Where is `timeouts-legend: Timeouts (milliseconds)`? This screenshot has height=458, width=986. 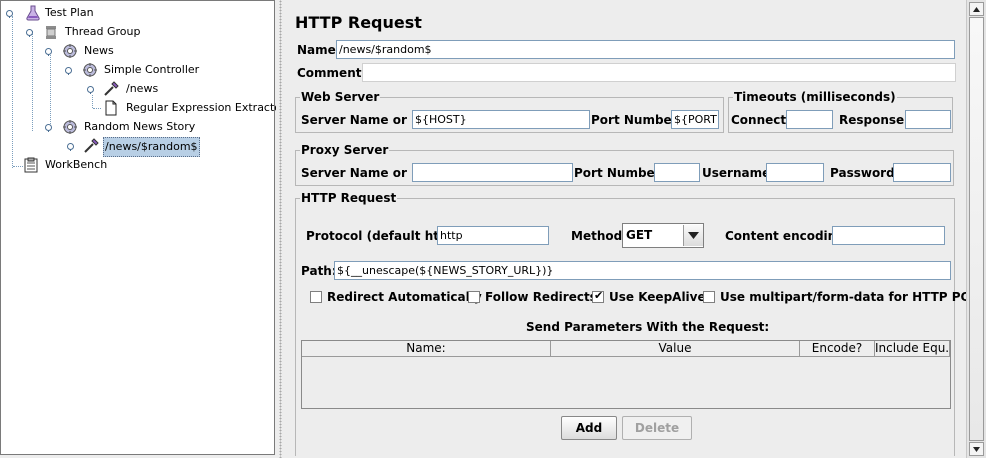
timeouts-legend: Timeouts (milliseconds) is located at coordinates (815, 97).